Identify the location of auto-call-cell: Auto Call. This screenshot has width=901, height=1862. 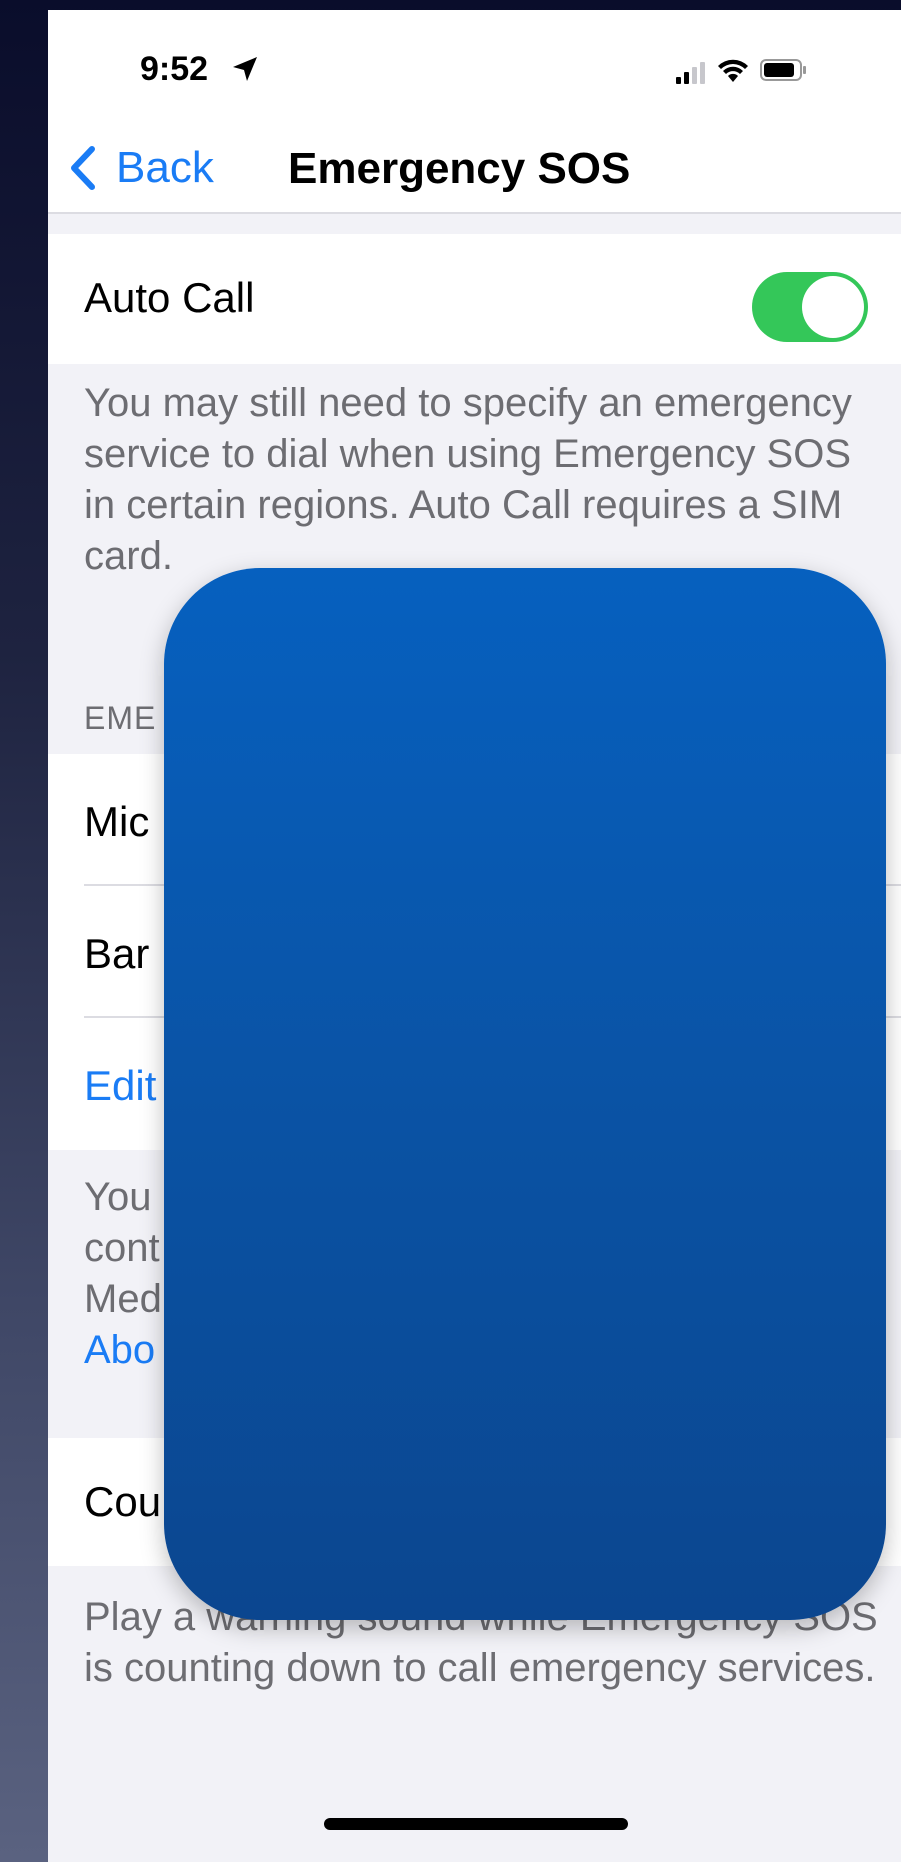
(474, 299).